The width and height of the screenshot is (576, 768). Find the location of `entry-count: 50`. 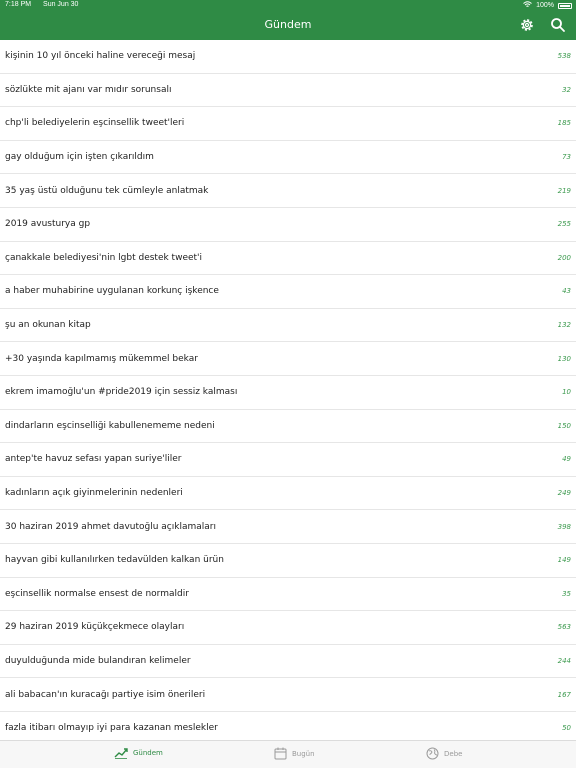

entry-count: 50 is located at coordinates (566, 728).